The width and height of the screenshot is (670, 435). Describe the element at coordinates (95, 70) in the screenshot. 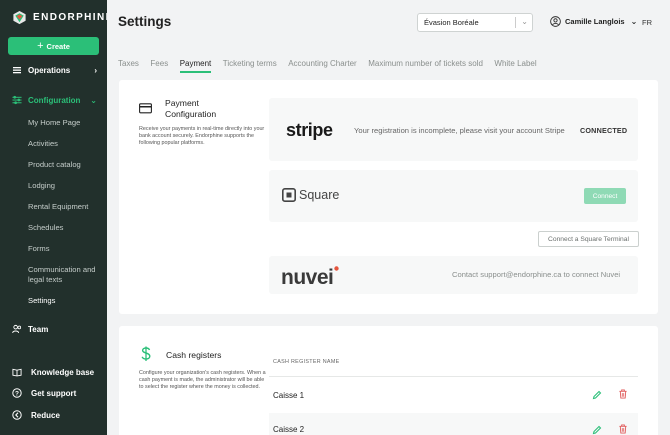

I see `chevron-right-icon: ›` at that location.